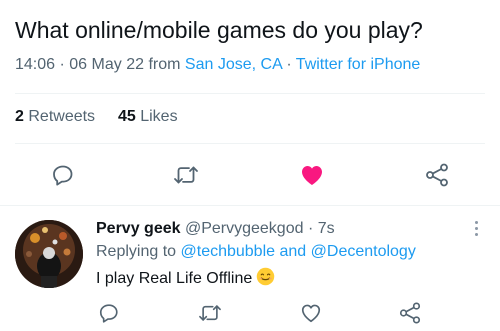 This screenshot has height=331, width=500. I want to click on likes-stat: 45 Likes, so click(148, 116).